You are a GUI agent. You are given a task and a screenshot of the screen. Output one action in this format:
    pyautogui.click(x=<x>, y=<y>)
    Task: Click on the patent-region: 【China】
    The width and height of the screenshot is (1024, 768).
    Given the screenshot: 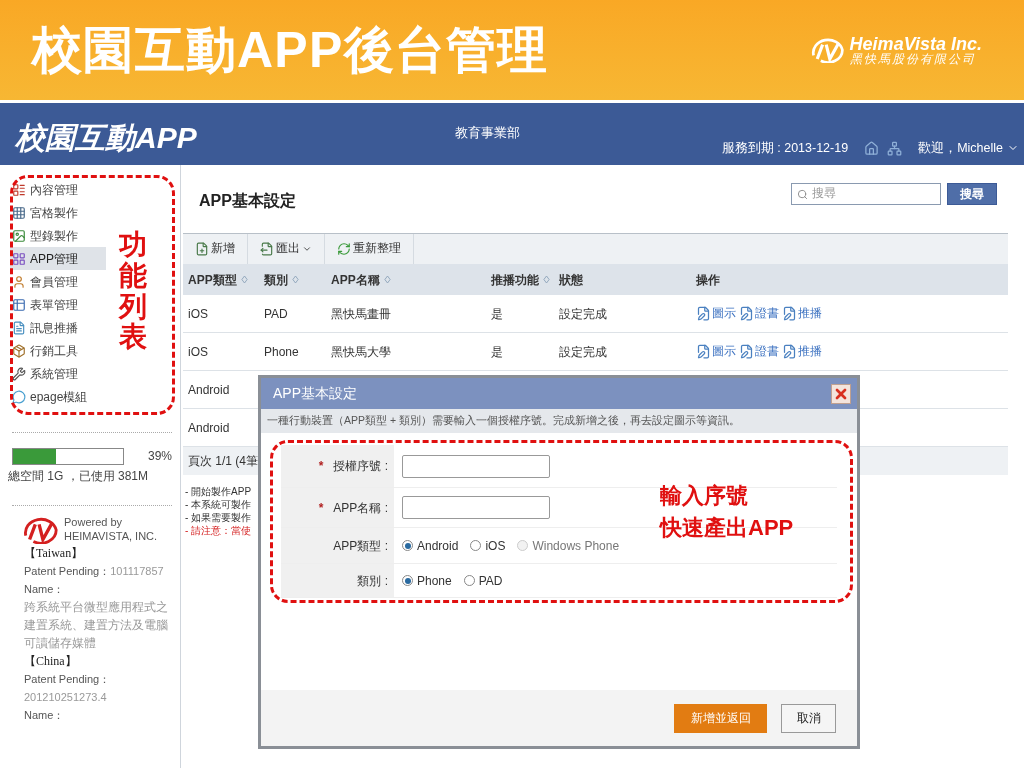 What is the action you would take?
    pyautogui.click(x=51, y=661)
    